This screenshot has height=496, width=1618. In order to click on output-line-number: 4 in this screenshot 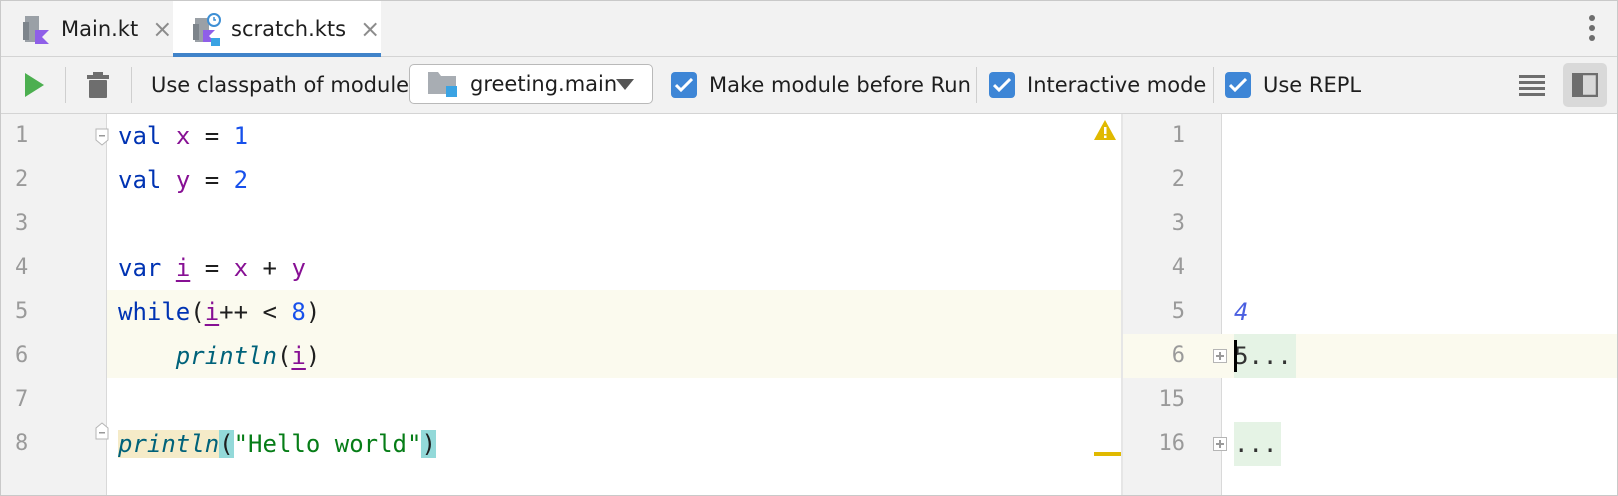, I will do `click(1178, 267)`.